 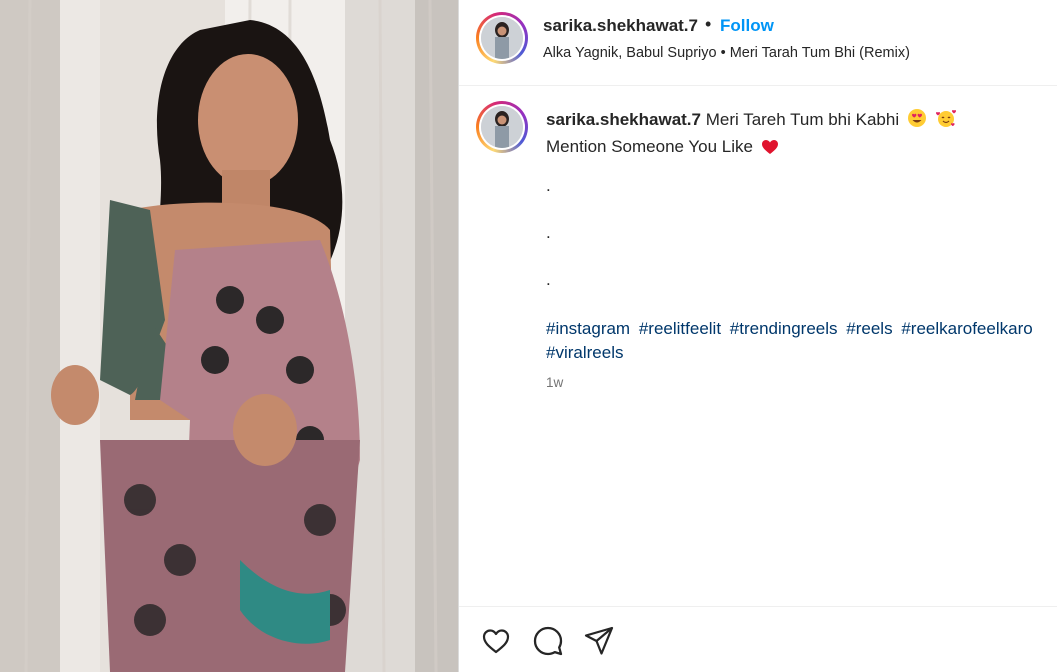 What do you see at coordinates (770, 150) in the screenshot?
I see `red-heart-emoji` at bounding box center [770, 150].